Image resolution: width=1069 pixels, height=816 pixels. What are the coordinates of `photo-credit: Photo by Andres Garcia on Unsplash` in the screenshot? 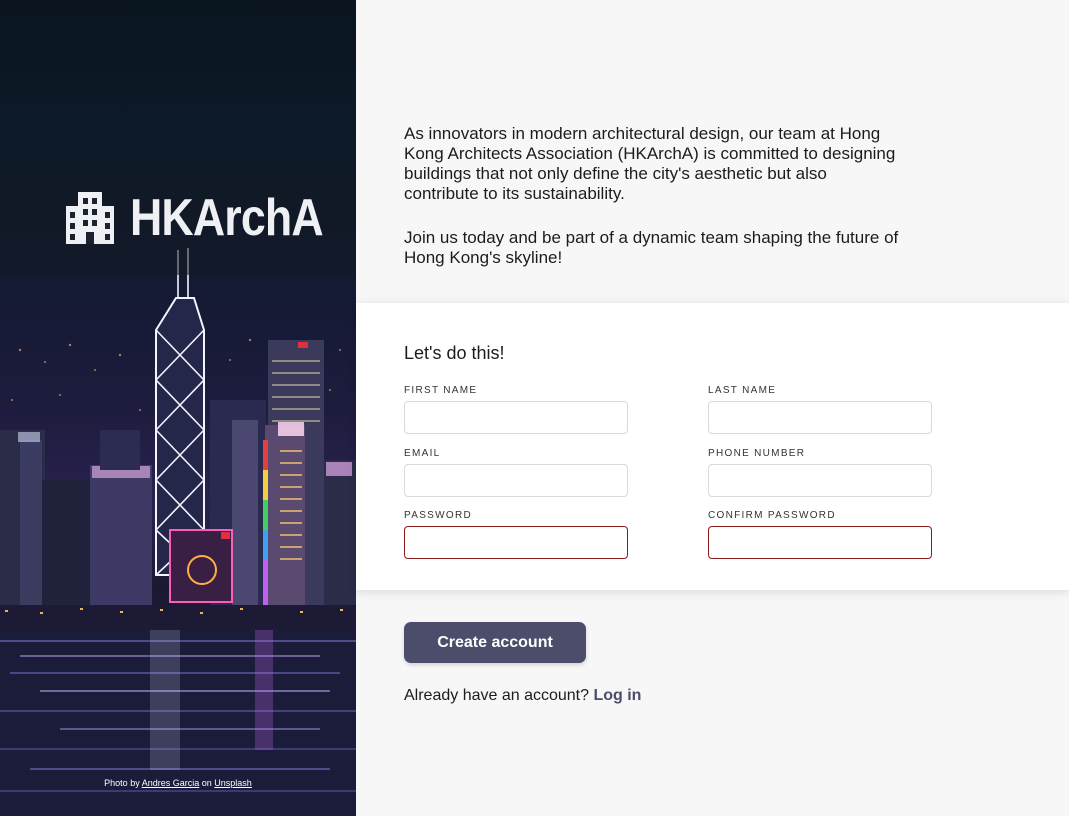 It's located at (178, 783).